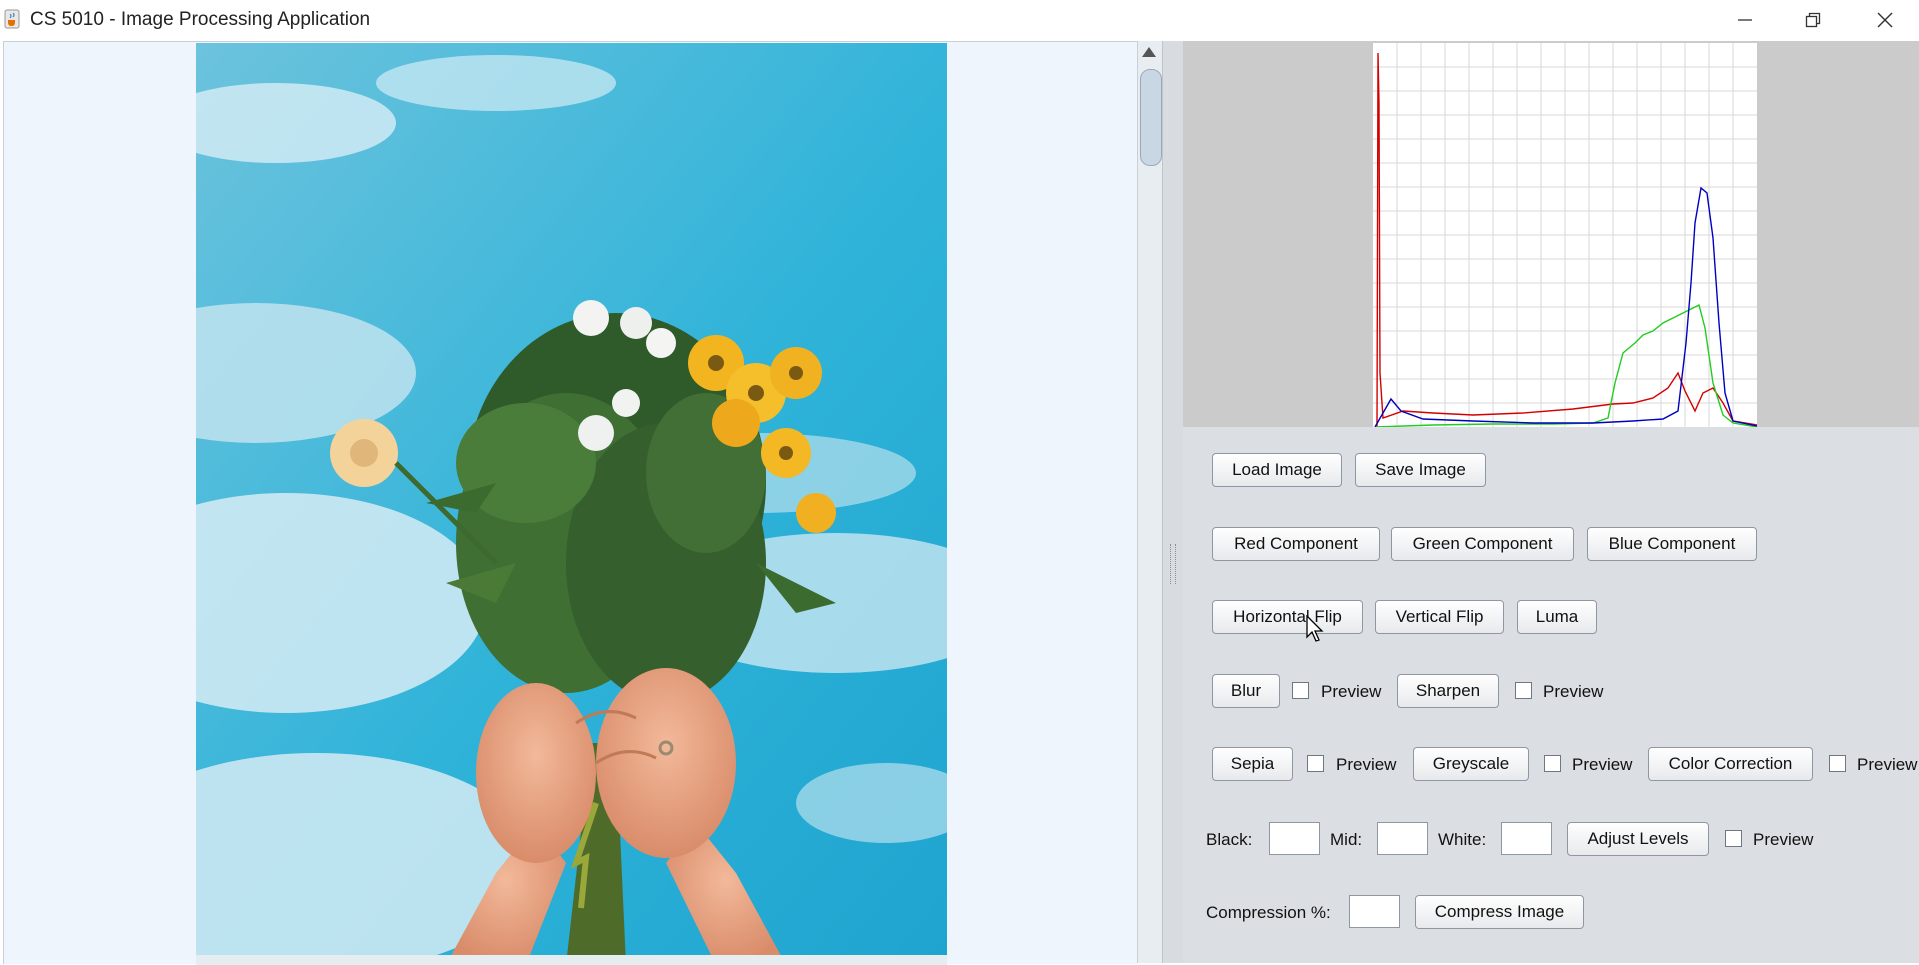 Image resolution: width=1919 pixels, height=965 pixels. I want to click on close-button, so click(1885, 20).